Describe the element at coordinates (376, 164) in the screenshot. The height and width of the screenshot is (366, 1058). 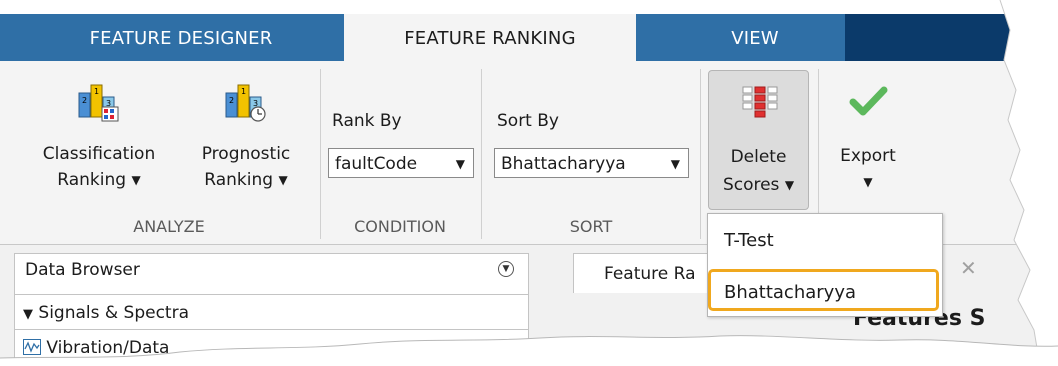
I see `rank-by-value: faultCode` at that location.